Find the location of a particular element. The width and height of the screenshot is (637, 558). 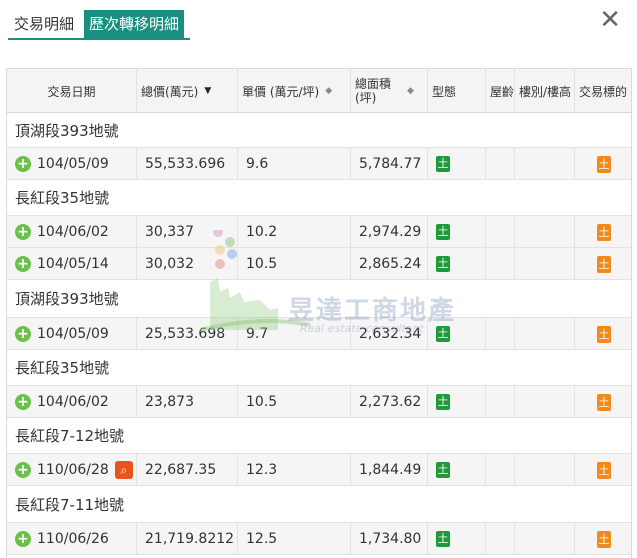

unit-cell: 10.2 is located at coordinates (294, 232).